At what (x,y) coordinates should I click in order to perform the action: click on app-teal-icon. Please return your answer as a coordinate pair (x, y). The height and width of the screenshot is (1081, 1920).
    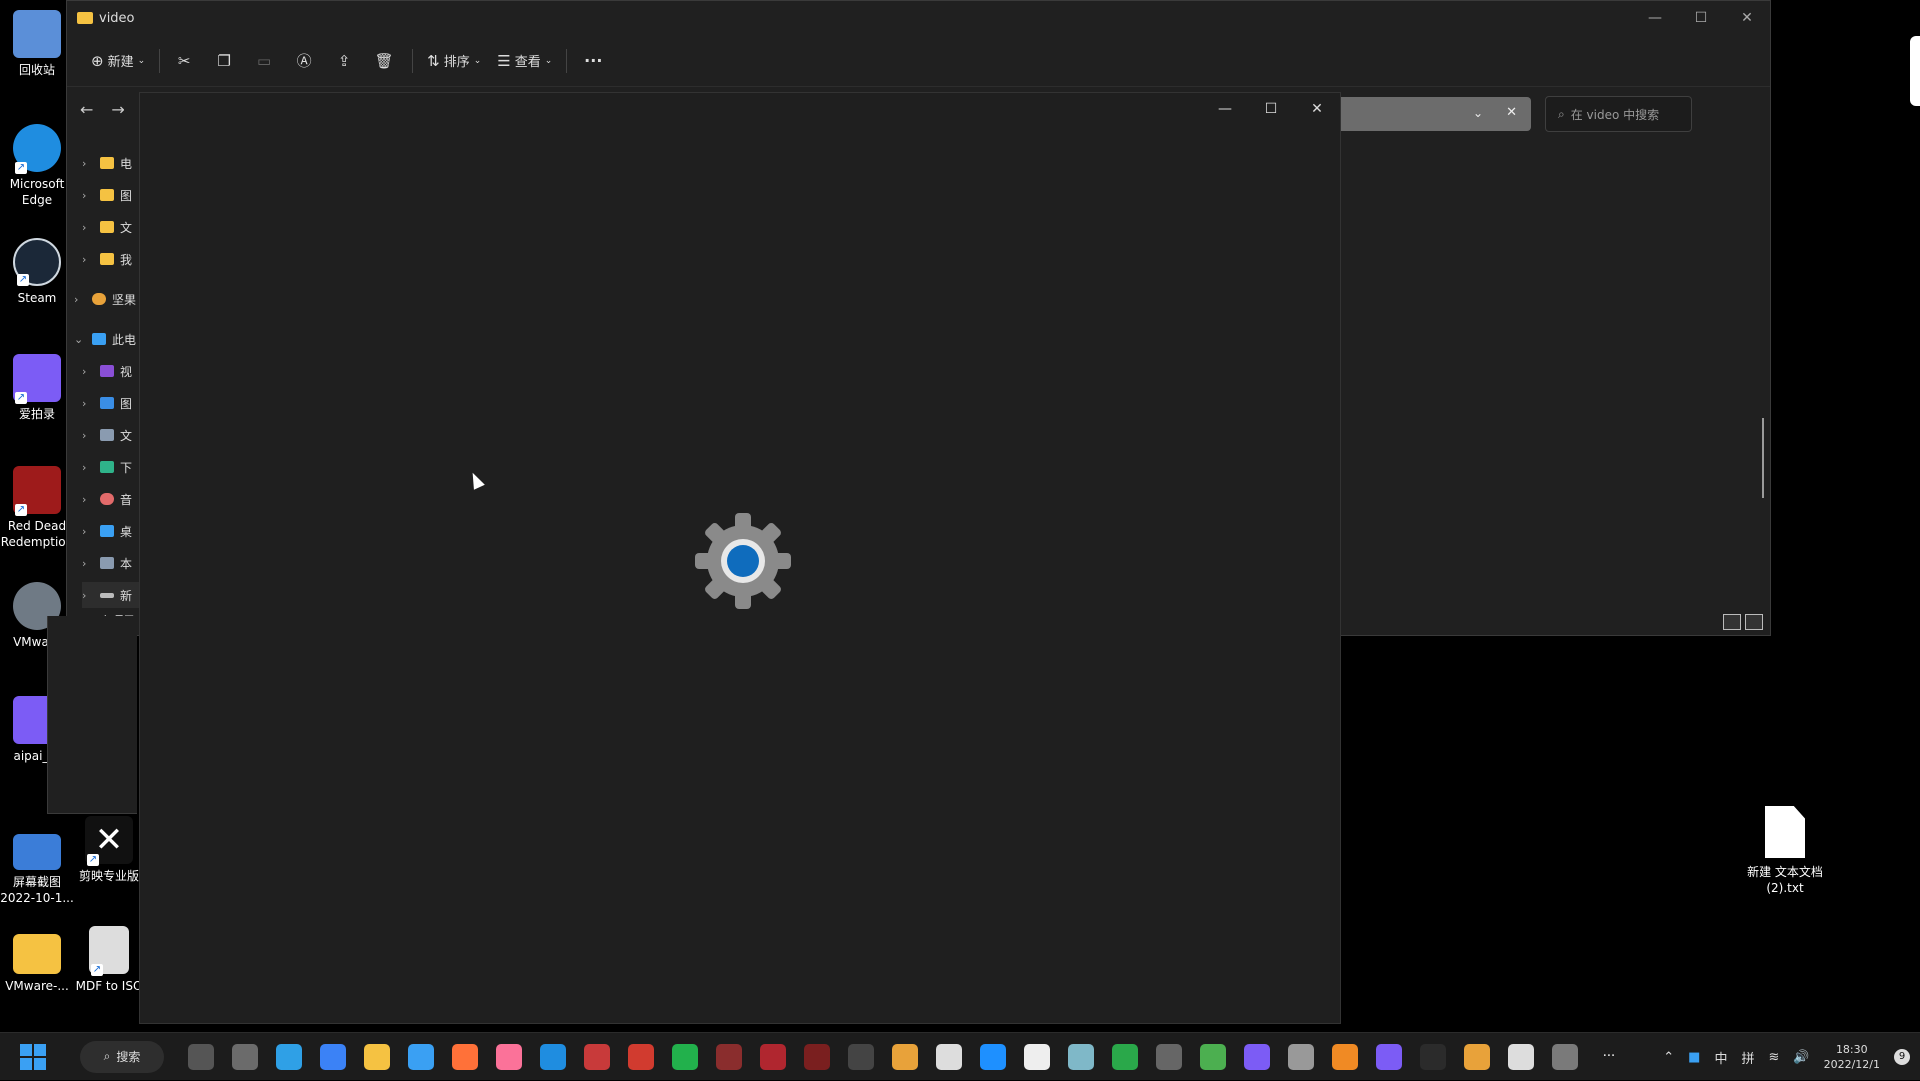
    Looking at the image, I should click on (1081, 1056).